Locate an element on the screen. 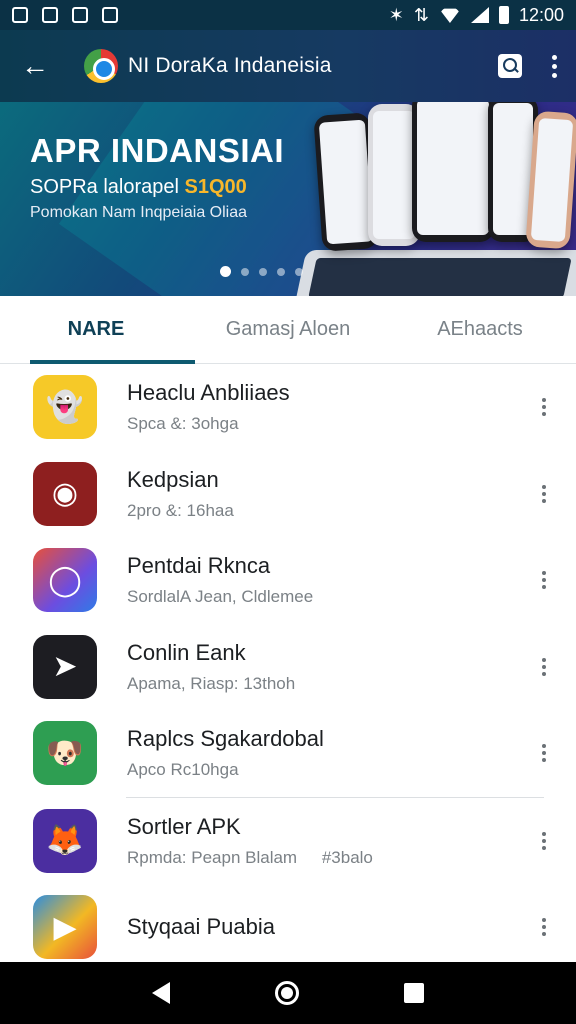 The width and height of the screenshot is (576, 1024). app-name: Styqaai Puabia is located at coordinates (201, 927).